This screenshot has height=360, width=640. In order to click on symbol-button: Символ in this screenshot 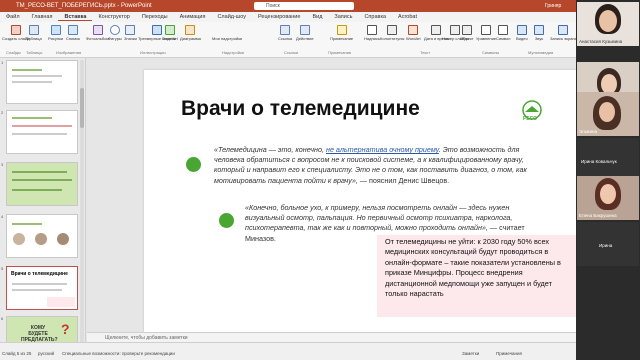, I will do `click(503, 33)`.